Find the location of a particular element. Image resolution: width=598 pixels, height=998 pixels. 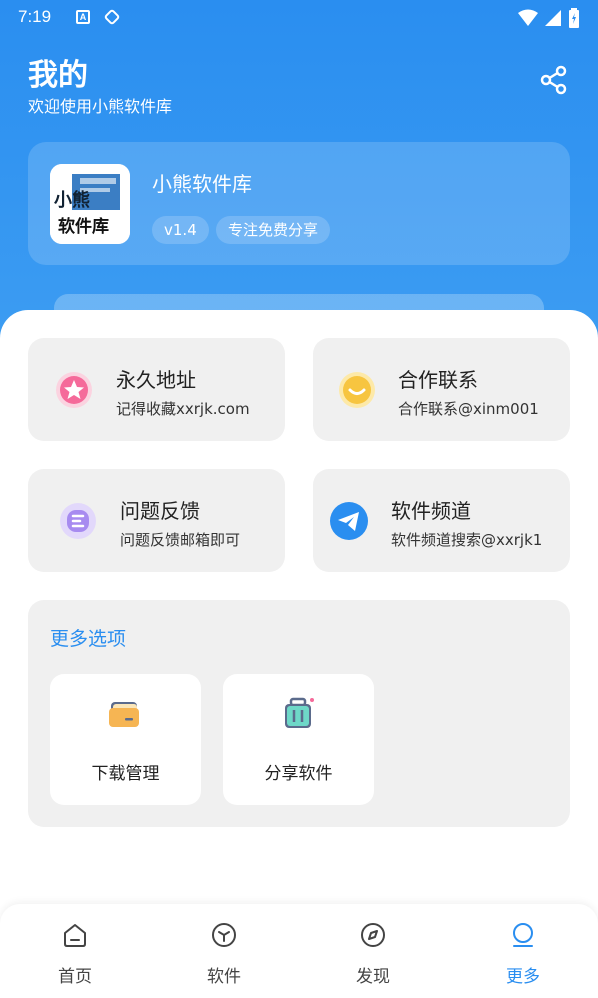

home-icon is located at coordinates (75, 935).